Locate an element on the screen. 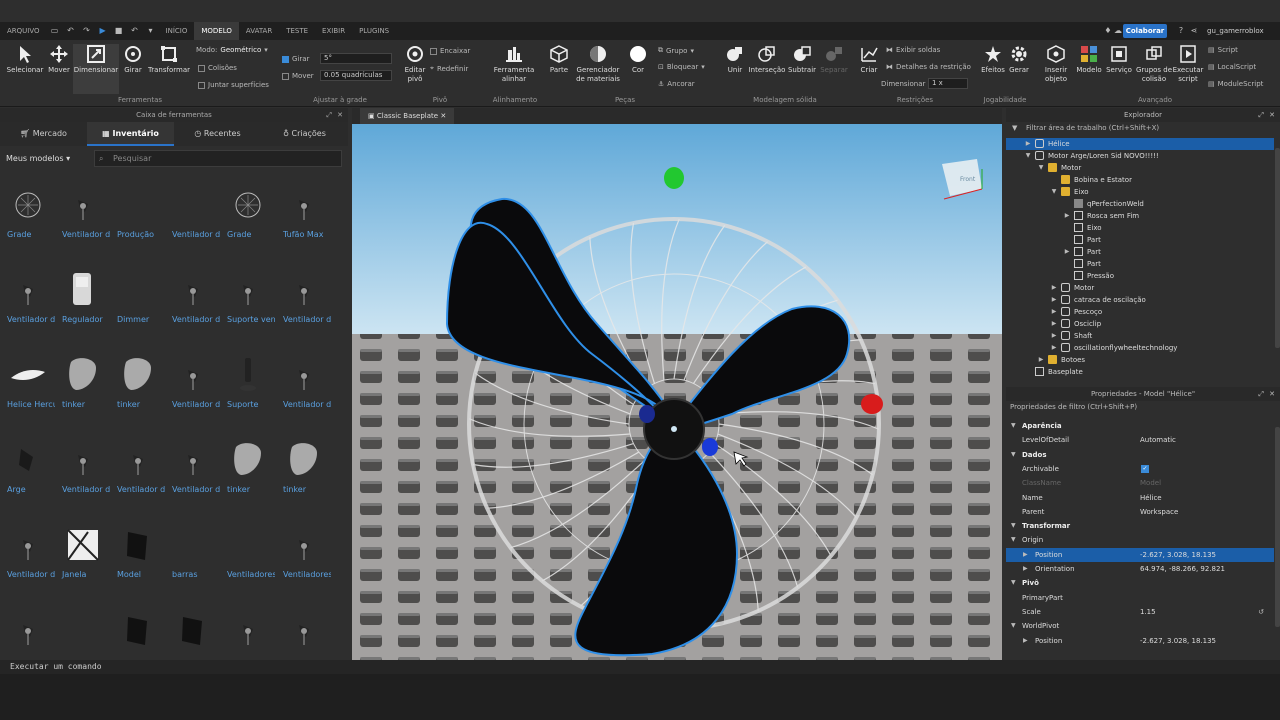 This screenshot has width=1280, height=720. chevron-down-icon: ▾ is located at coordinates (151, 31).